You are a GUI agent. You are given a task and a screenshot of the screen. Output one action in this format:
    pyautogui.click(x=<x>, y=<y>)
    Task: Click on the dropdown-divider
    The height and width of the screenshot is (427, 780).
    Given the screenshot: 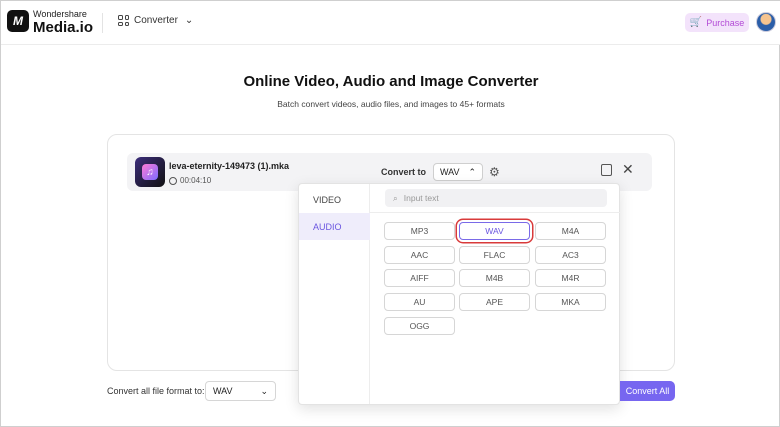 What is the action you would take?
    pyautogui.click(x=495, y=212)
    